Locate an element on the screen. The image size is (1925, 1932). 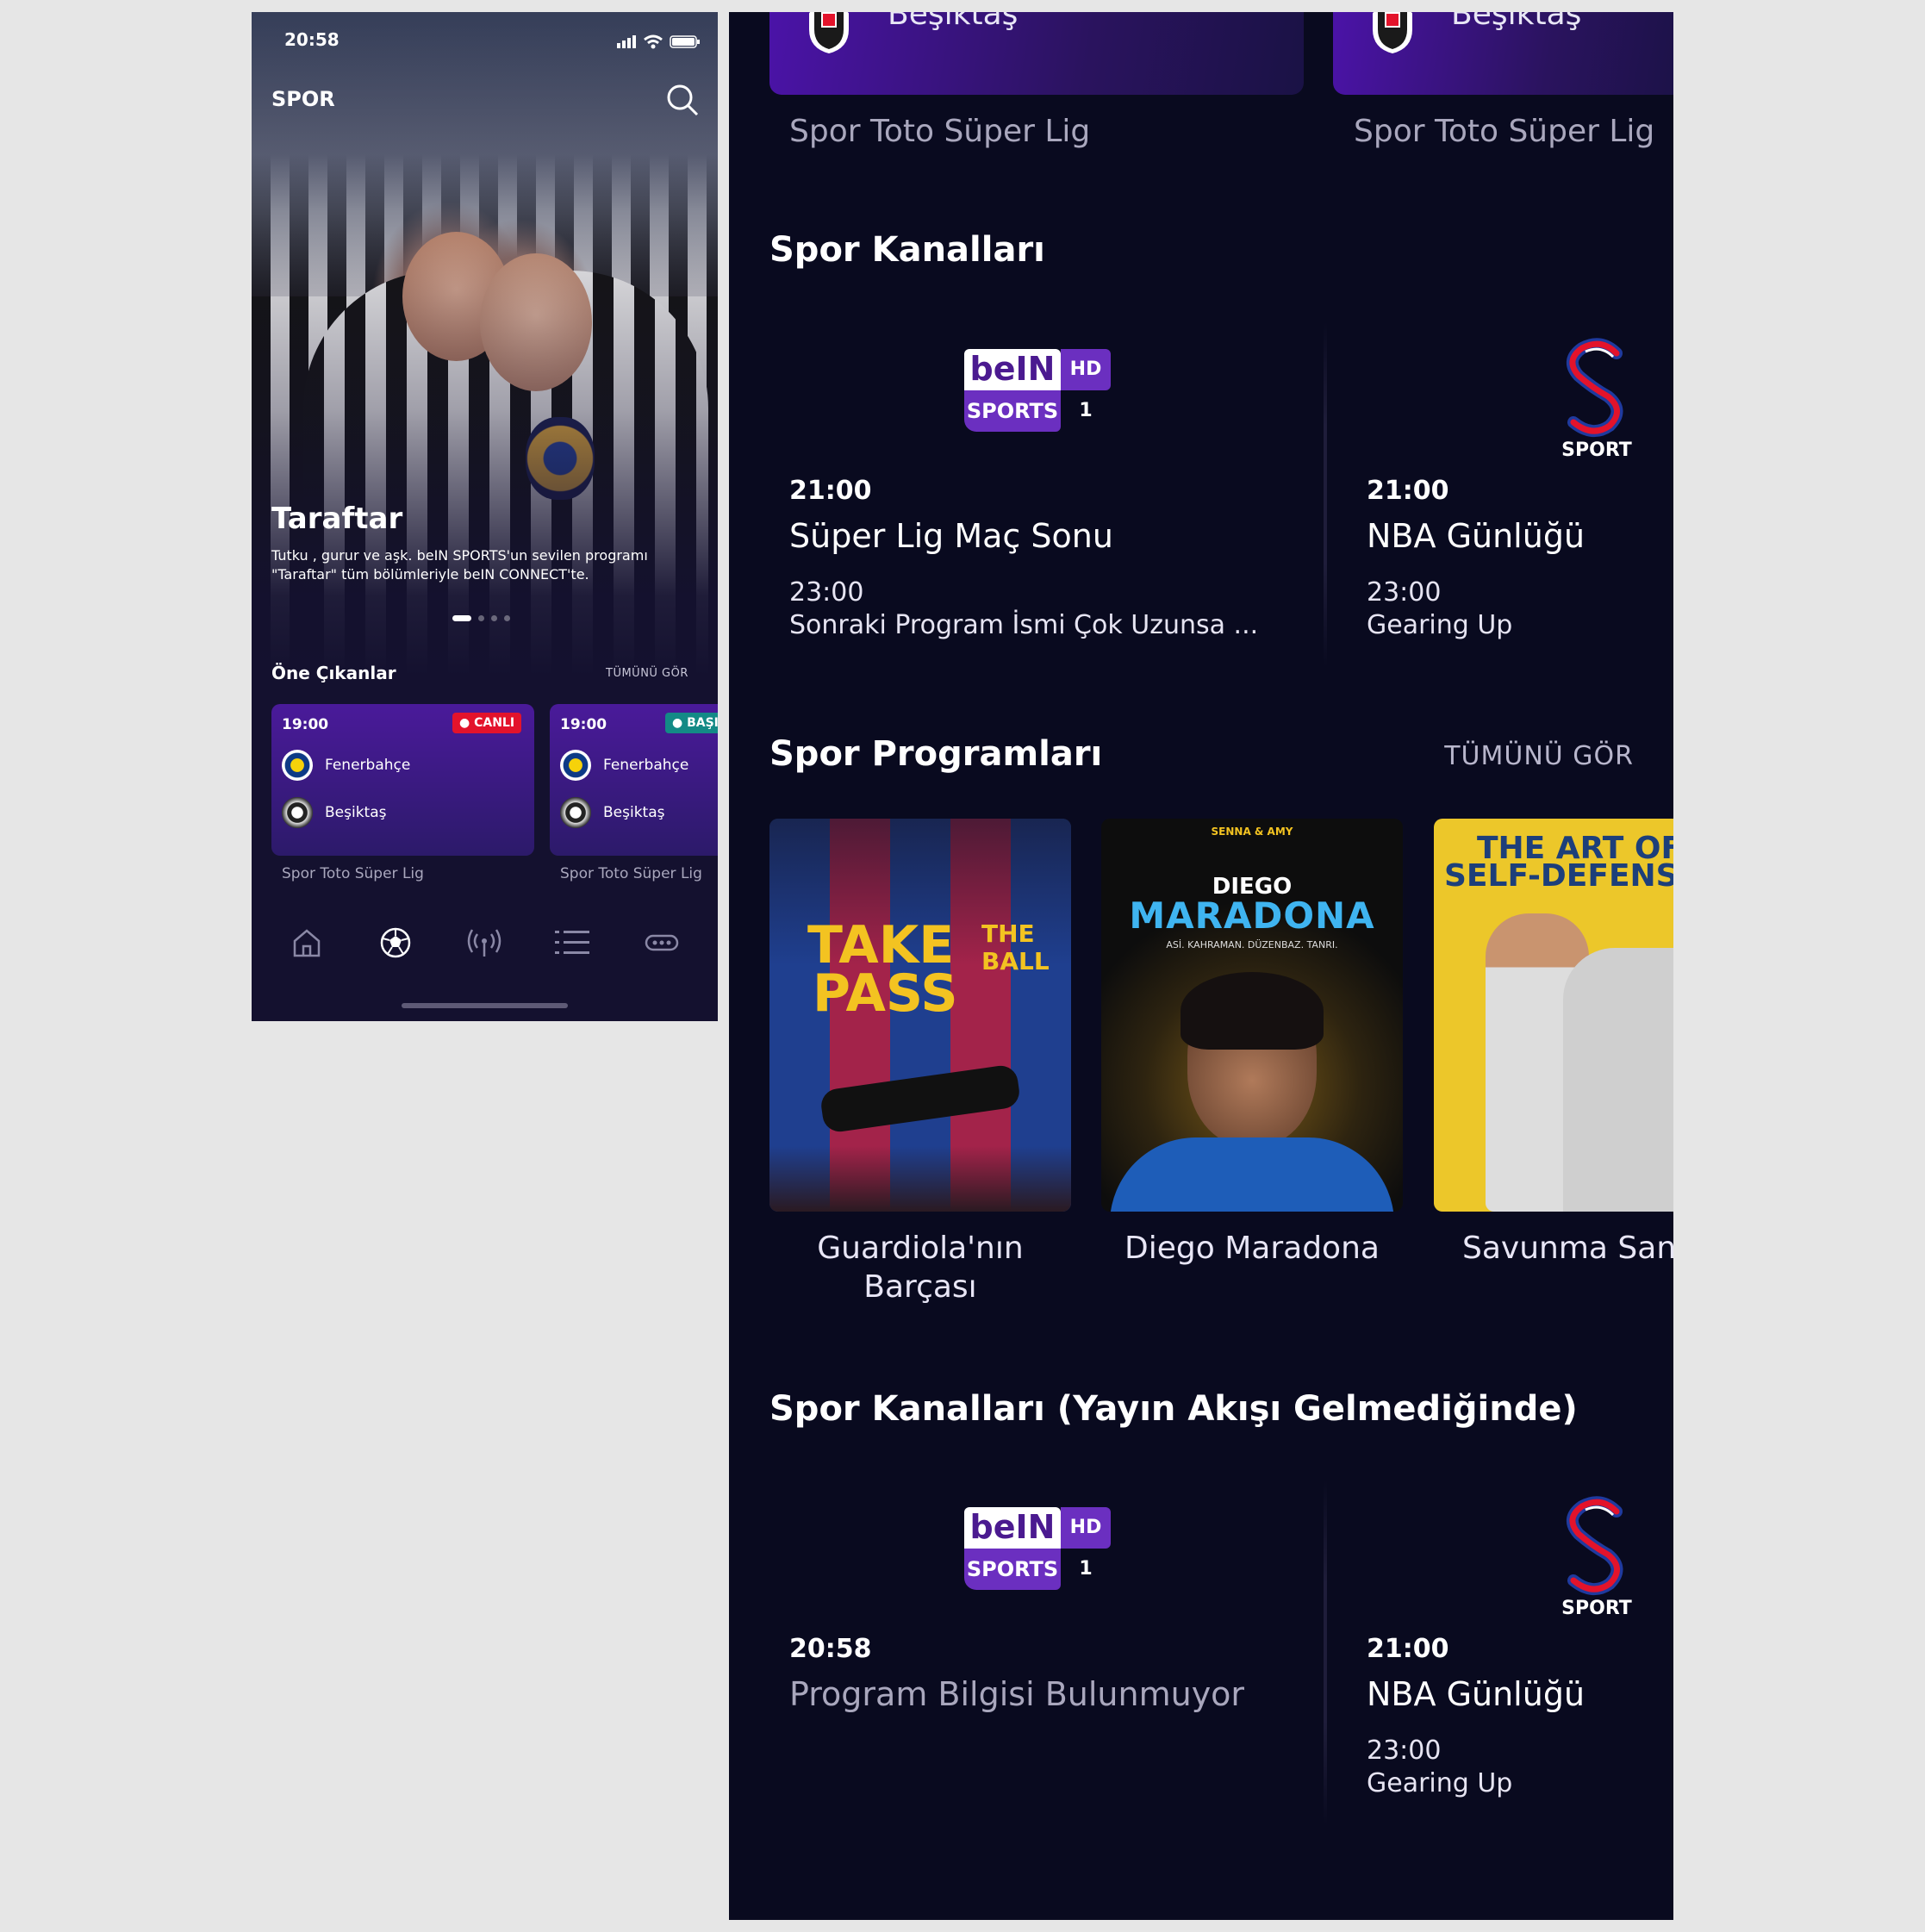
page-title: SPOR is located at coordinates (303, 99).